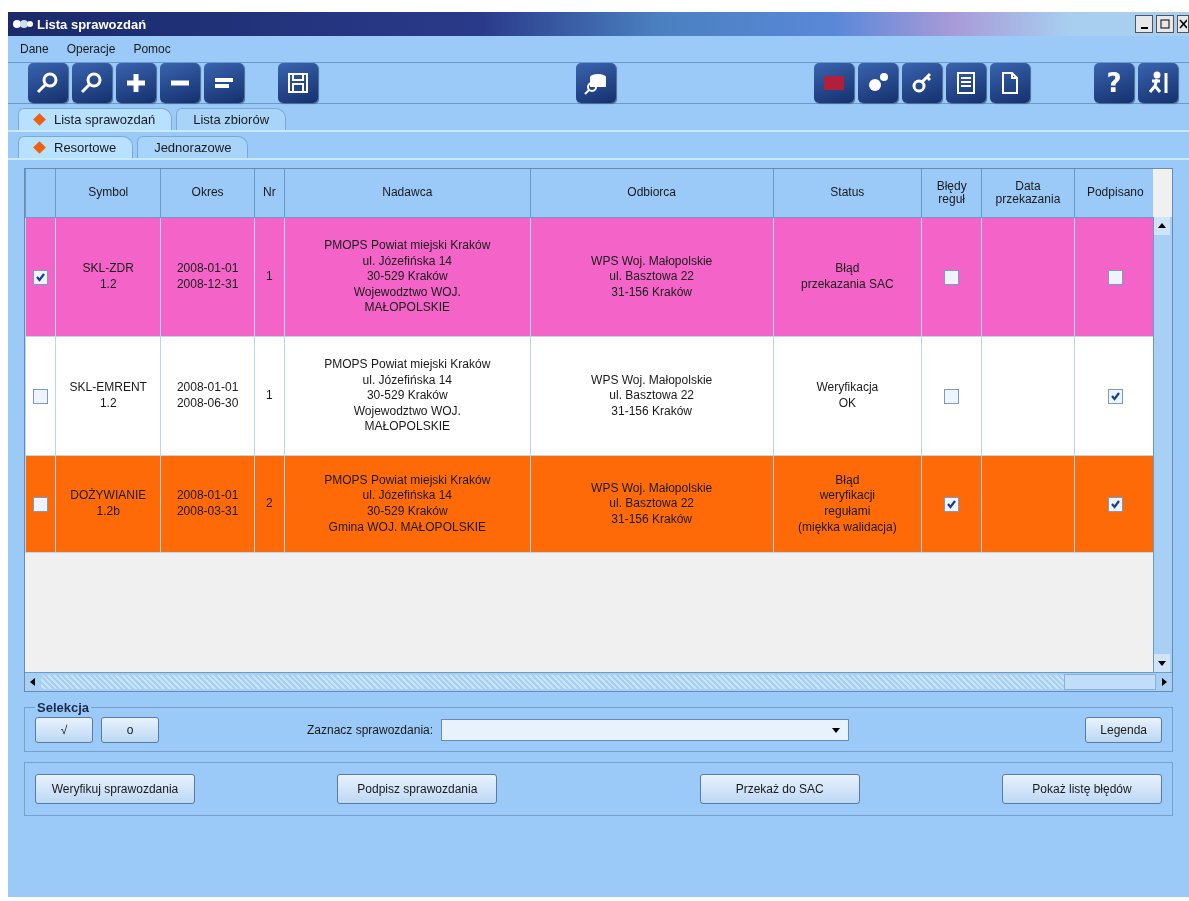 This screenshot has width=1189, height=901. I want to click on scroll-up-icon, so click(1162, 226).